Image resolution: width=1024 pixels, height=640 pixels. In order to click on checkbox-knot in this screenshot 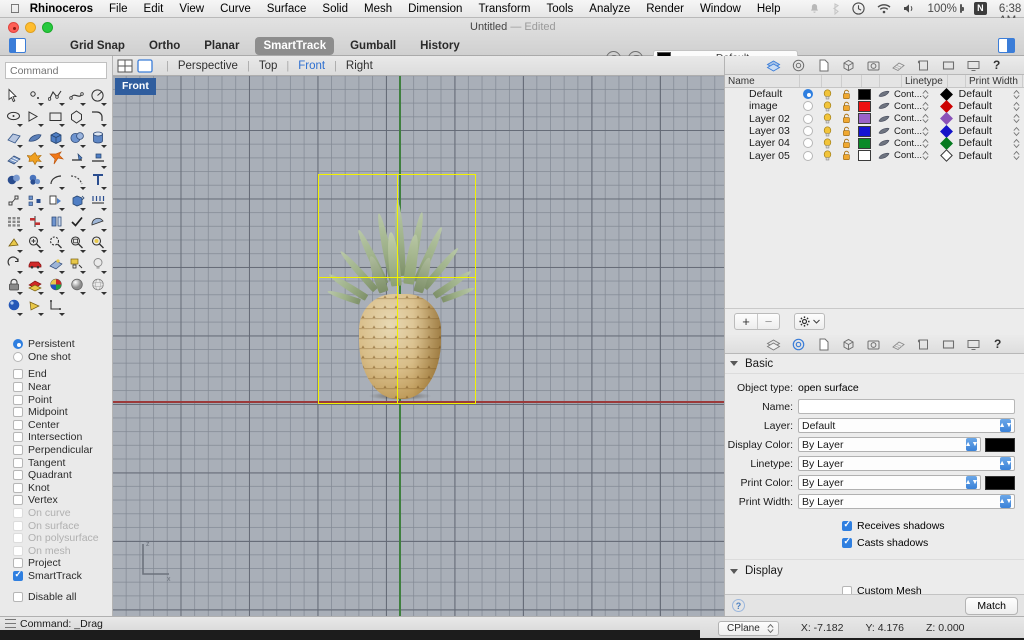, I will do `click(18, 487)`.